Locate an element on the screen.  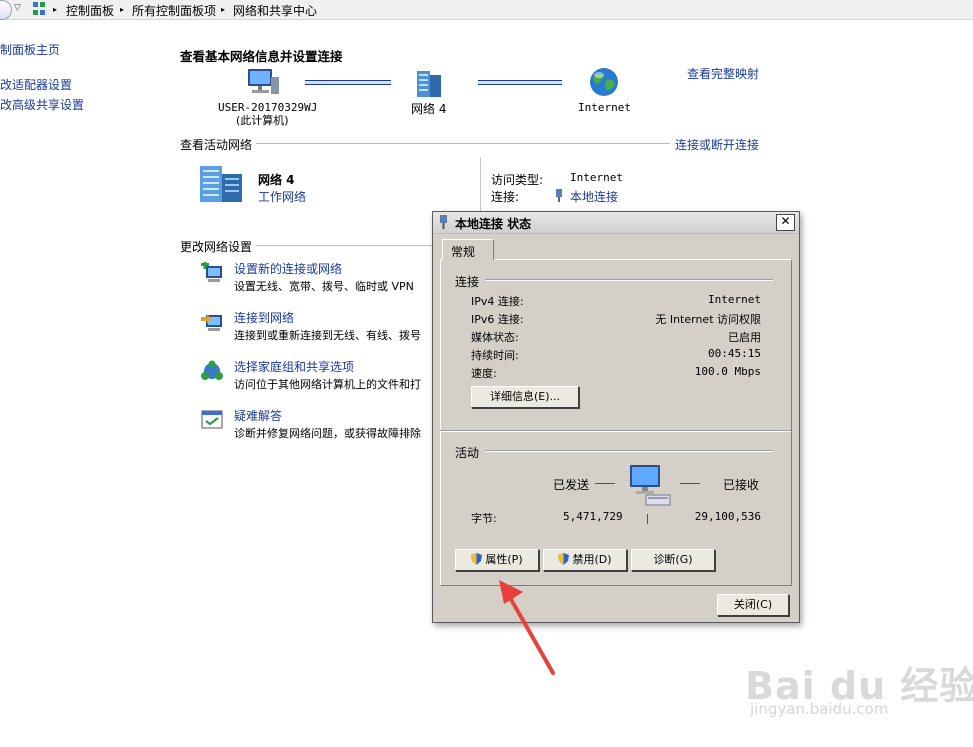
properties-button: 属性(P) is located at coordinates (497, 560).